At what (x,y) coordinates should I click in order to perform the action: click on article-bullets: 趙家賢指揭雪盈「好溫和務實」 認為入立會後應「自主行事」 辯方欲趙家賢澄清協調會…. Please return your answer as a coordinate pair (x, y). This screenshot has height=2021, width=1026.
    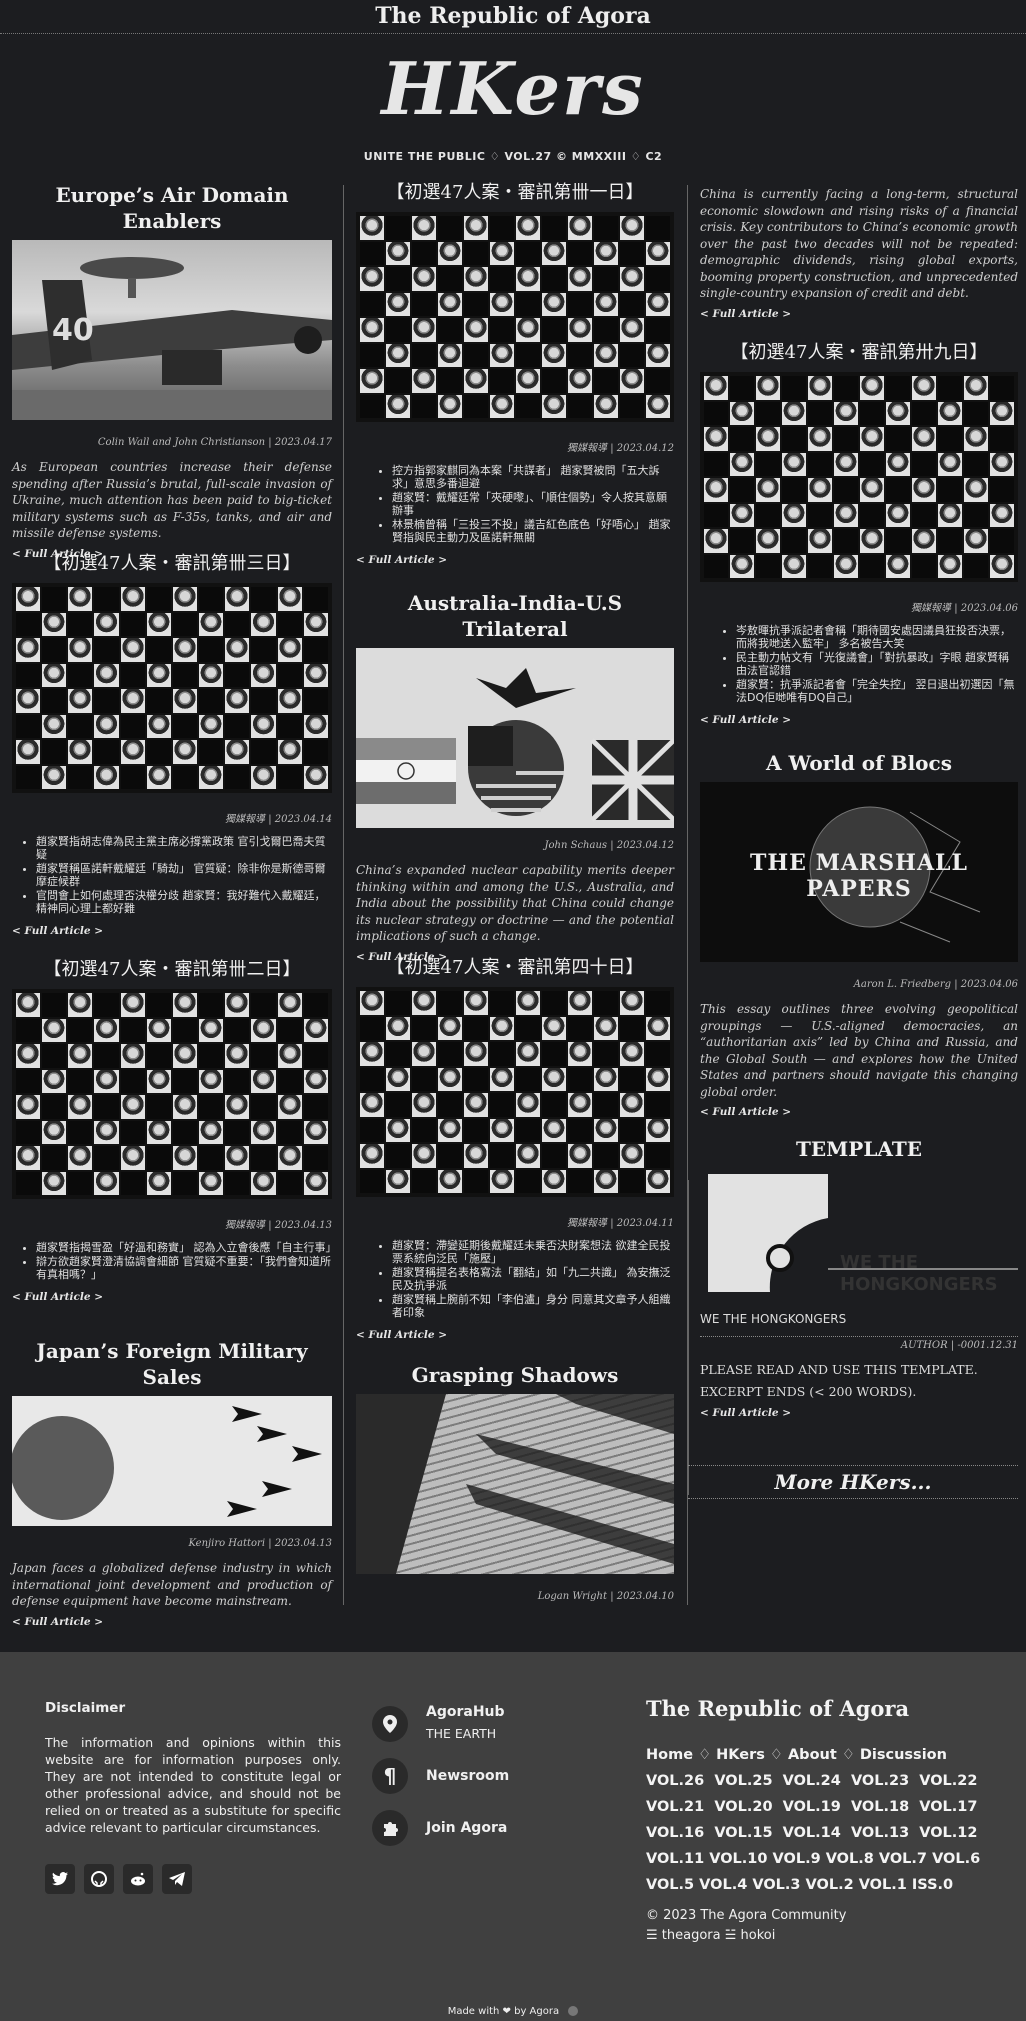
    Looking at the image, I should click on (174, 1261).